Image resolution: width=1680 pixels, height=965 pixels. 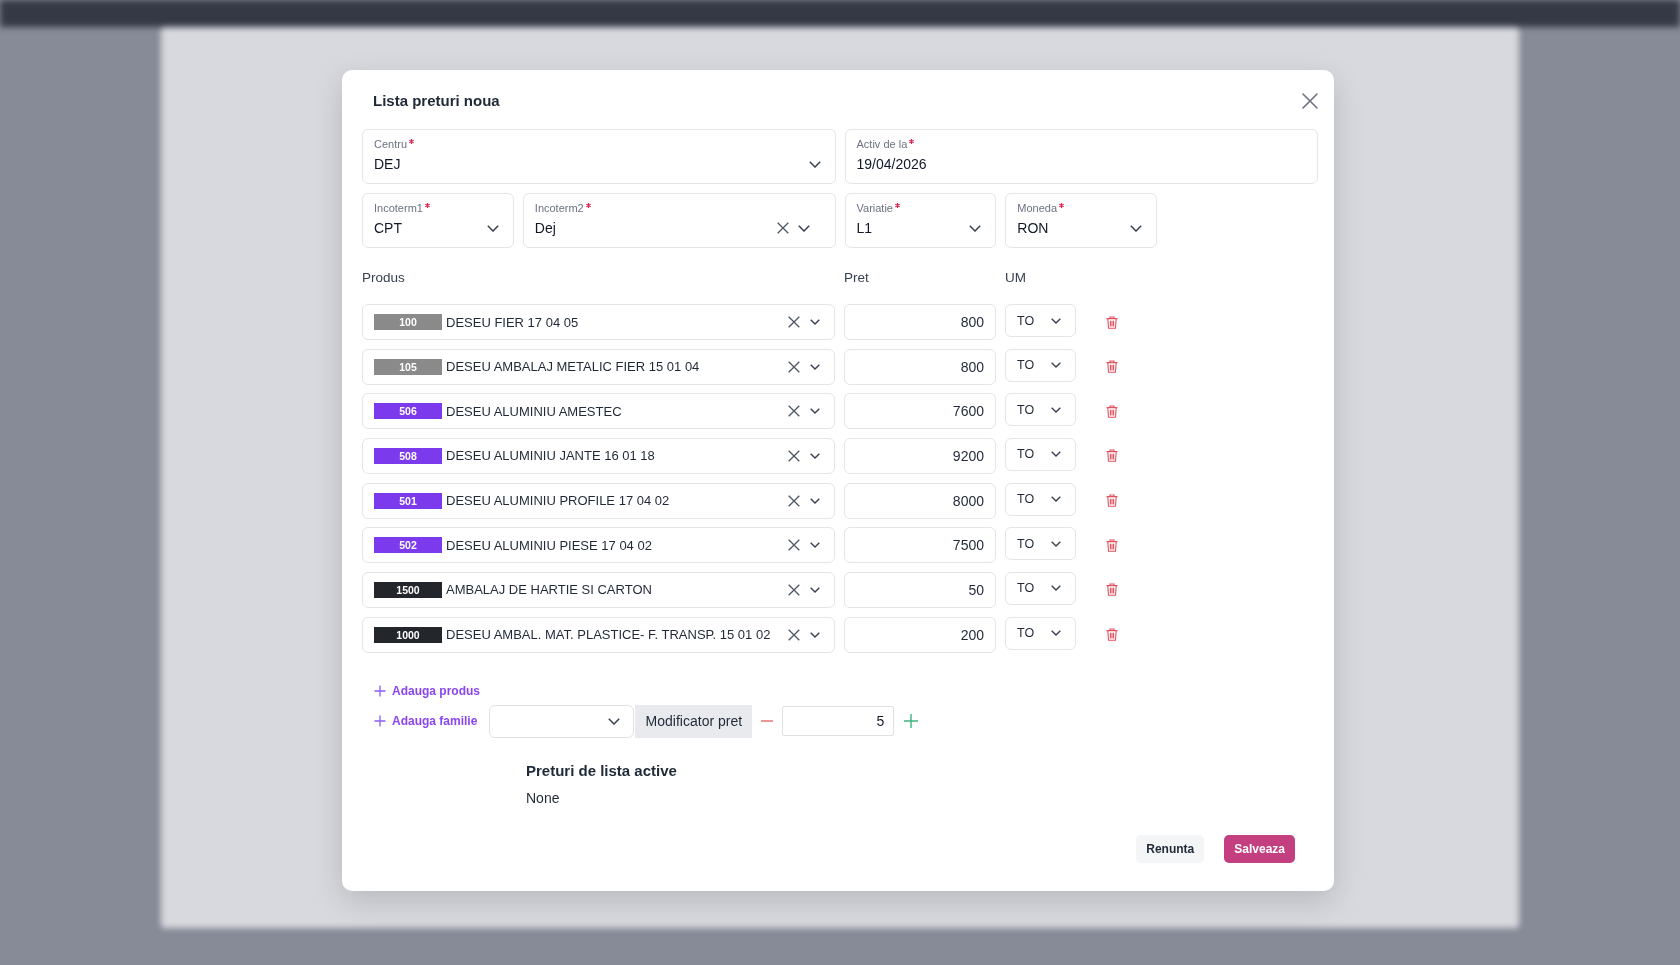 What do you see at coordinates (864, 228) in the screenshot?
I see `field-value: L1` at bounding box center [864, 228].